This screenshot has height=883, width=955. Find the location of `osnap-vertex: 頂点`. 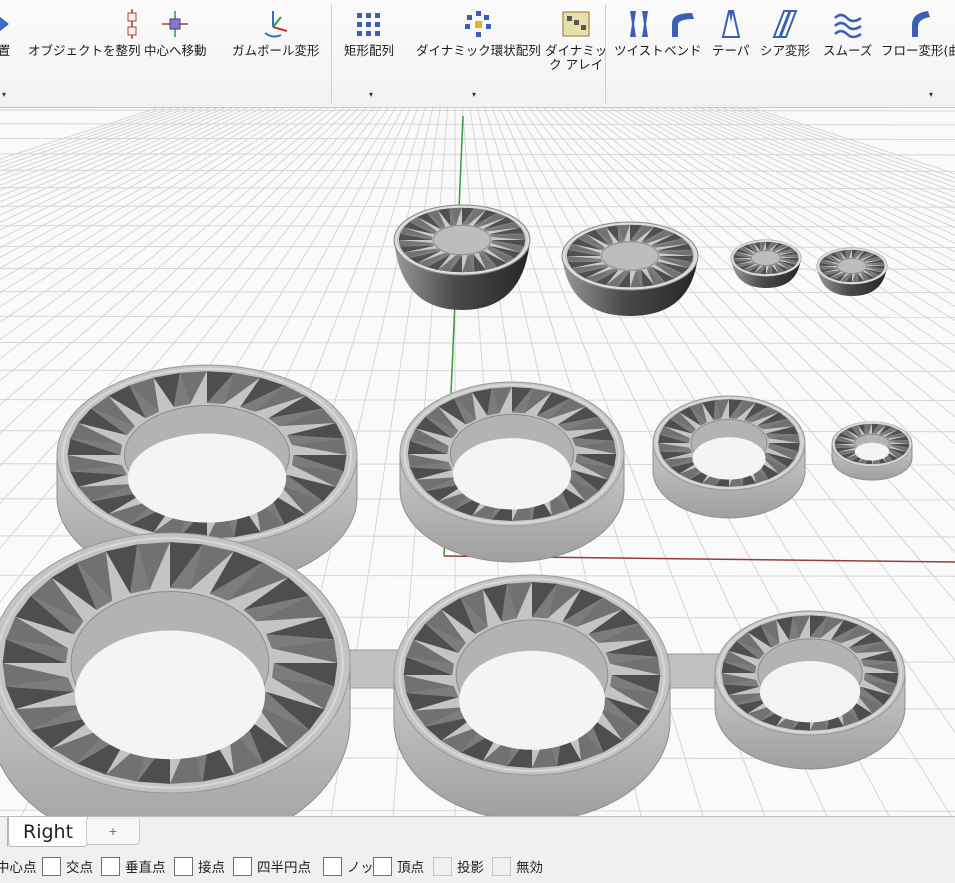

osnap-vertex: 頂点 is located at coordinates (398, 866).